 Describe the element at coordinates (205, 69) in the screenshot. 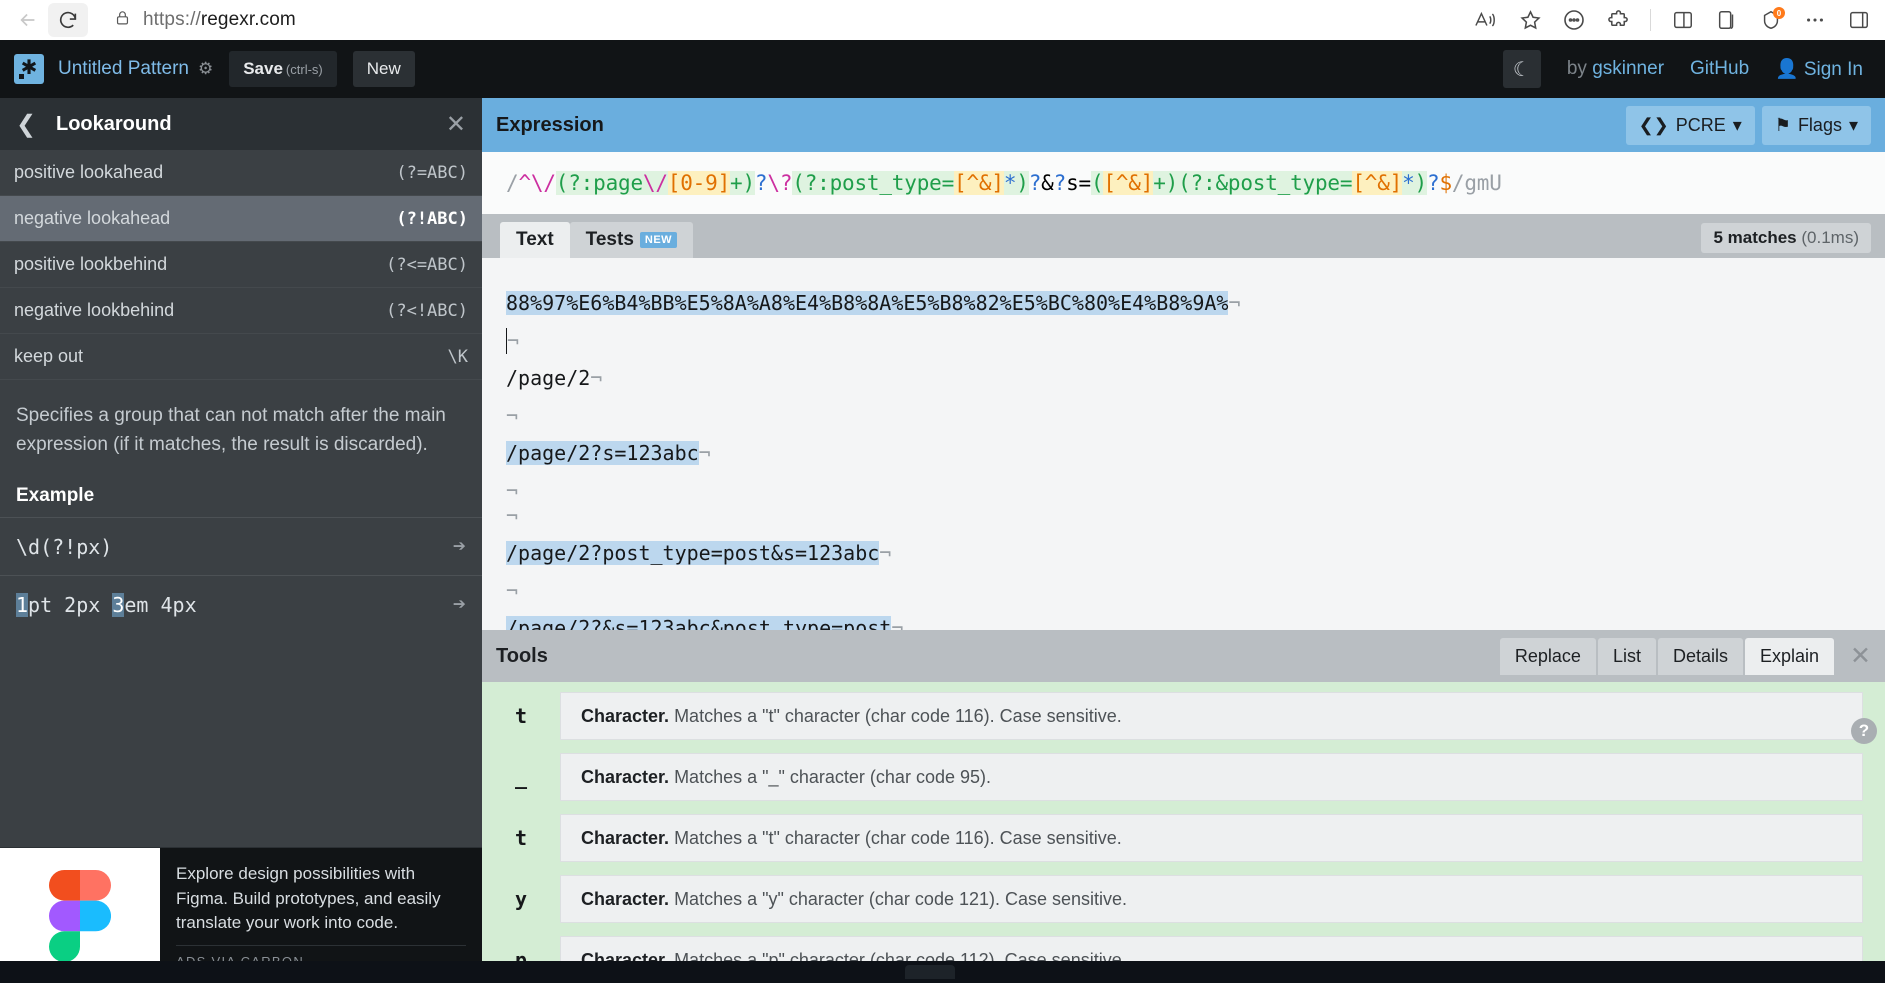

I see `gear-icon: ⚙` at that location.